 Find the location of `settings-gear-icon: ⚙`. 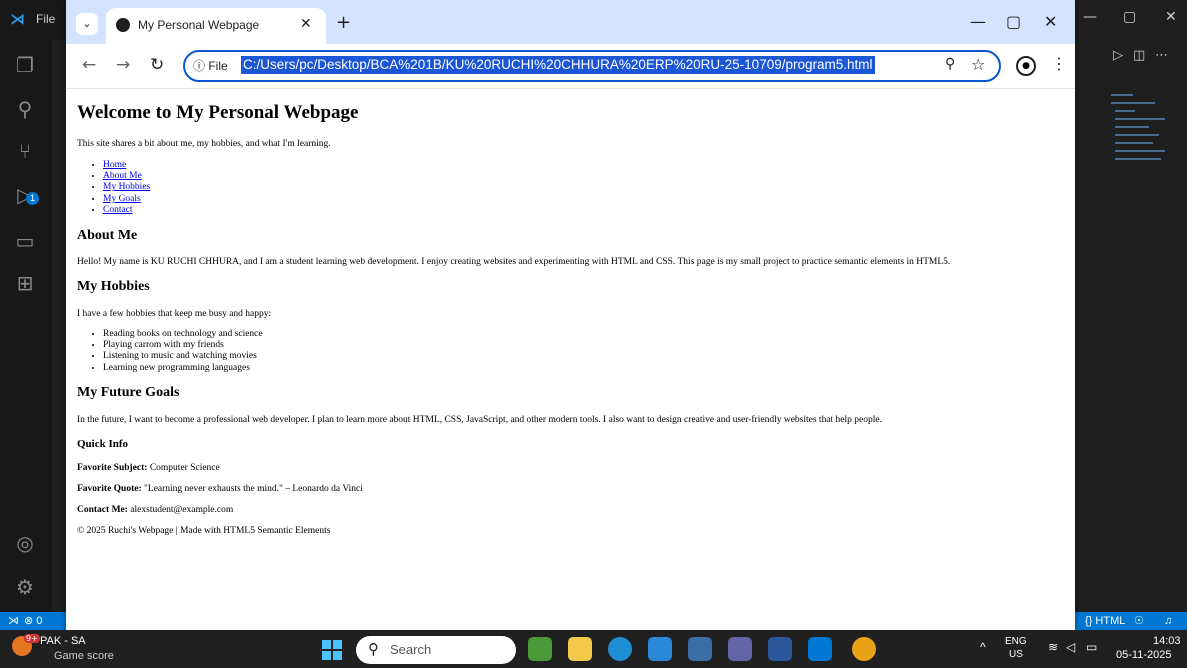

settings-gear-icon: ⚙ is located at coordinates (25, 587).